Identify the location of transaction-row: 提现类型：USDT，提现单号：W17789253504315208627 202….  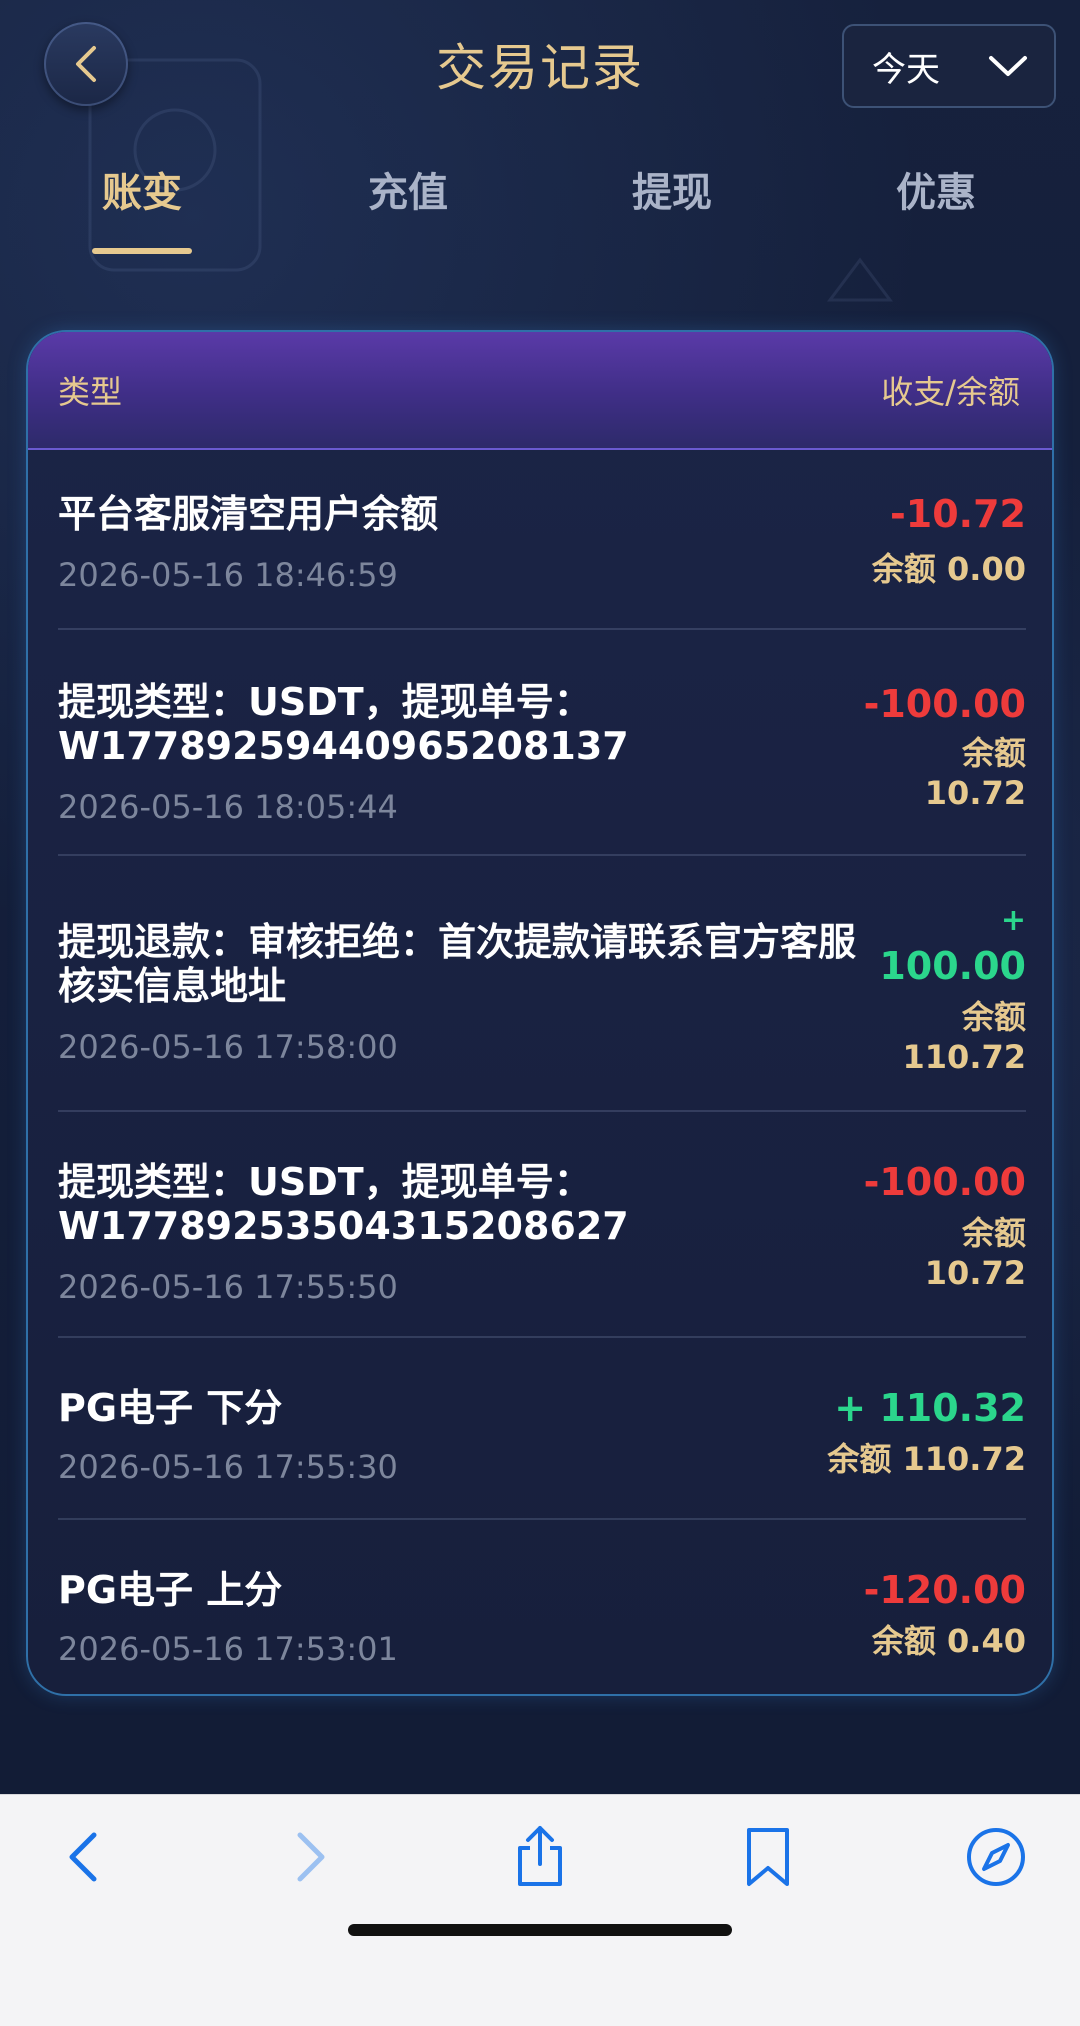
(542, 1225).